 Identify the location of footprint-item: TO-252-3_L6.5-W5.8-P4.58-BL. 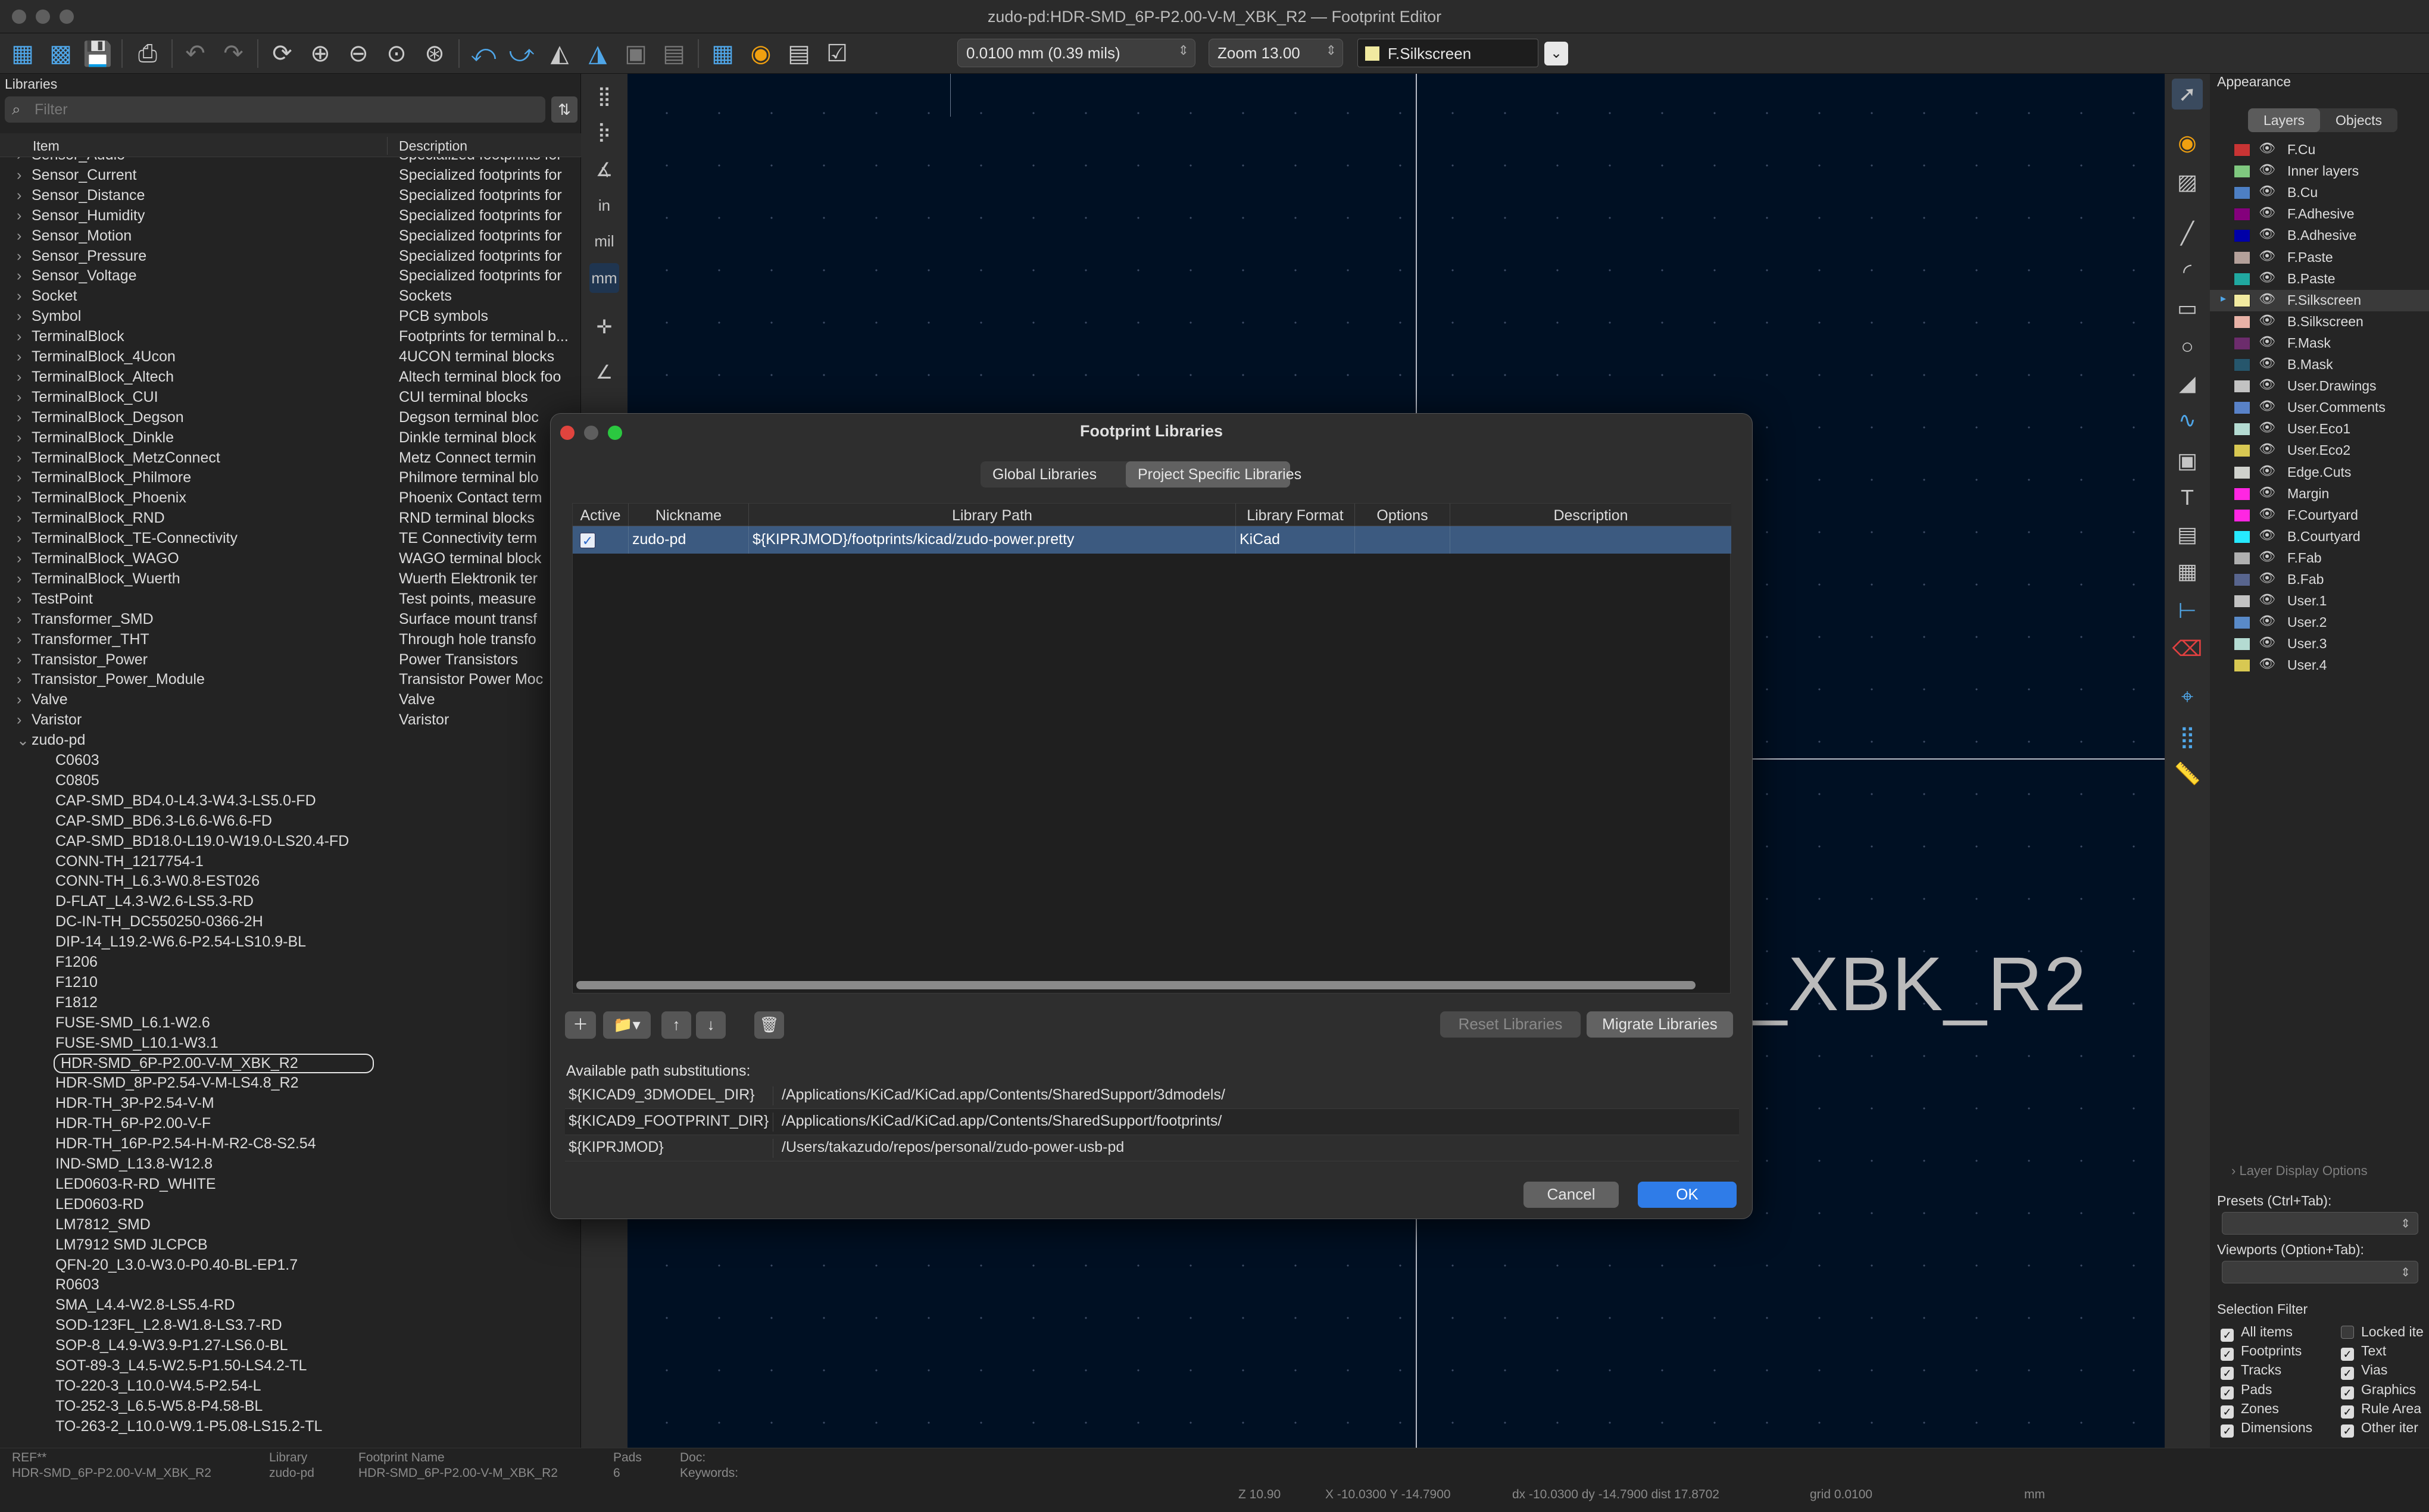
(290, 1408).